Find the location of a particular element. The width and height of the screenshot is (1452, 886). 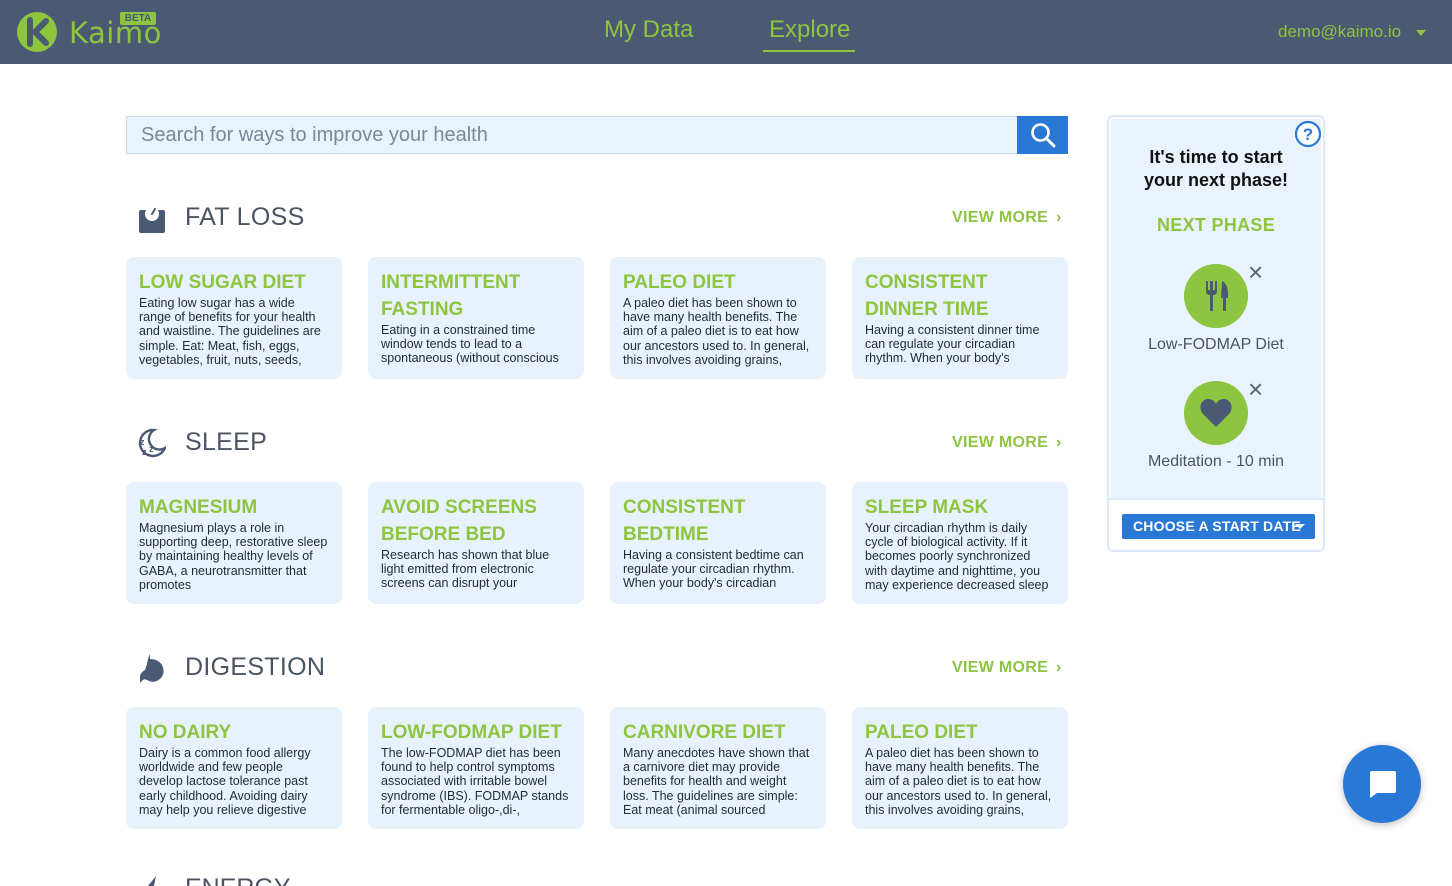

active-nav-indicator is located at coordinates (809, 51).